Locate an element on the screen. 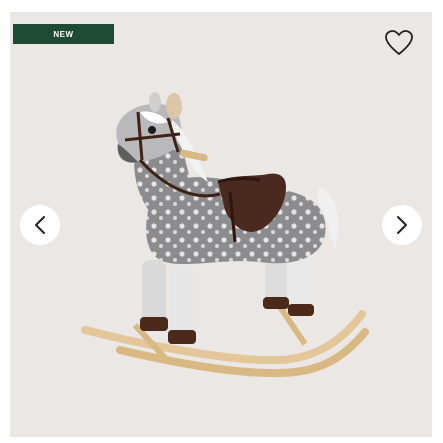 Image resolution: width=443 pixels, height=443 pixels. heart-outline-icon is located at coordinates (399, 42).